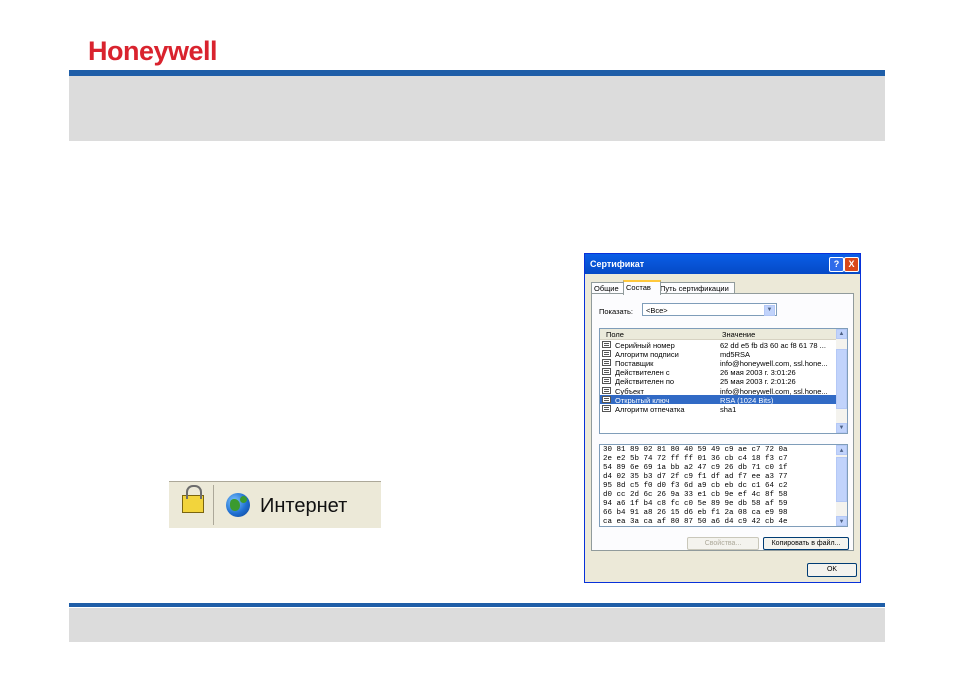 The image size is (954, 674). I want to click on help-button: ?, so click(836, 264).